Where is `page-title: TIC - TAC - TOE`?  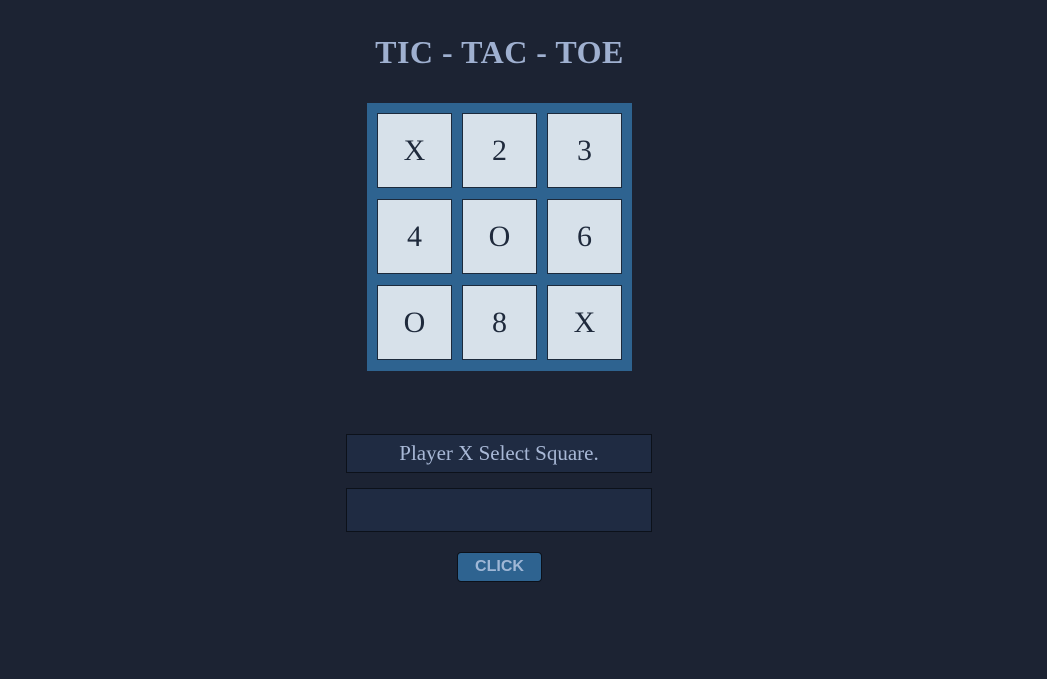
page-title: TIC - TAC - TOE is located at coordinates (499, 52).